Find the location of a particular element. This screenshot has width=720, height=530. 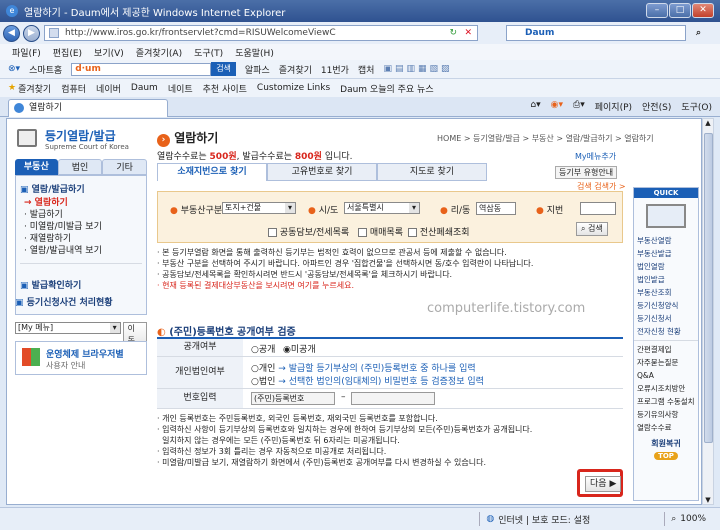

tab-address-search: 소재지번으로 찾기 is located at coordinates (212, 172).